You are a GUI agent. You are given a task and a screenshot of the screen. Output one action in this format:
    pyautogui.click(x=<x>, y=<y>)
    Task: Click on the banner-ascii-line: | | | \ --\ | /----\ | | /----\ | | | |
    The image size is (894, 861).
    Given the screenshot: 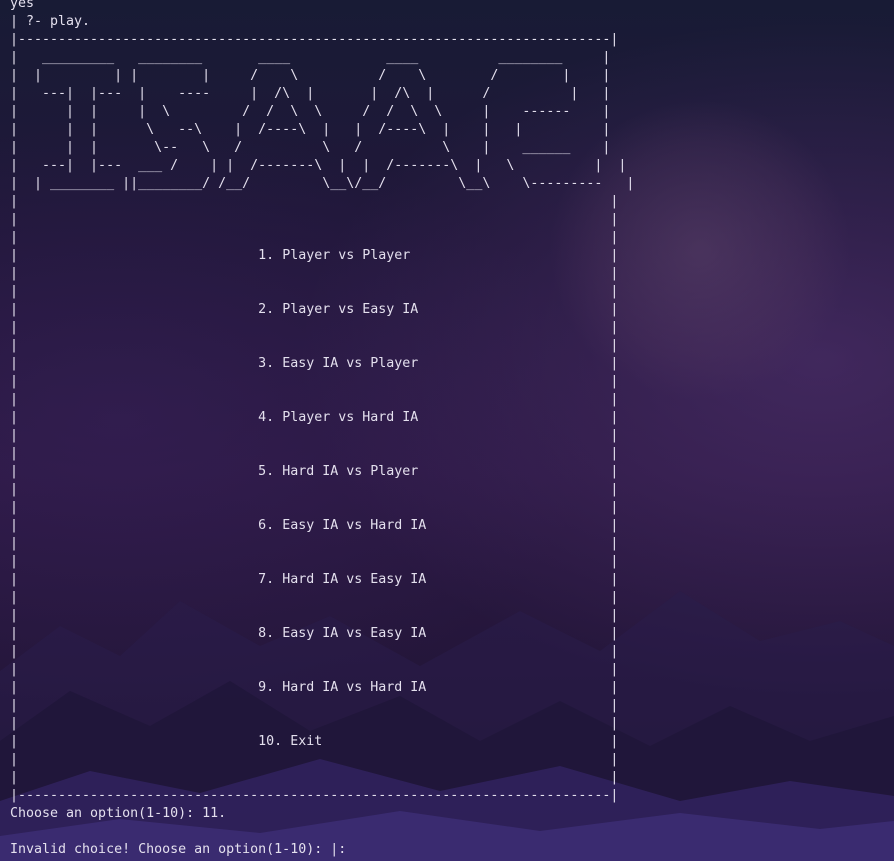 What is the action you would take?
    pyautogui.click(x=310, y=129)
    